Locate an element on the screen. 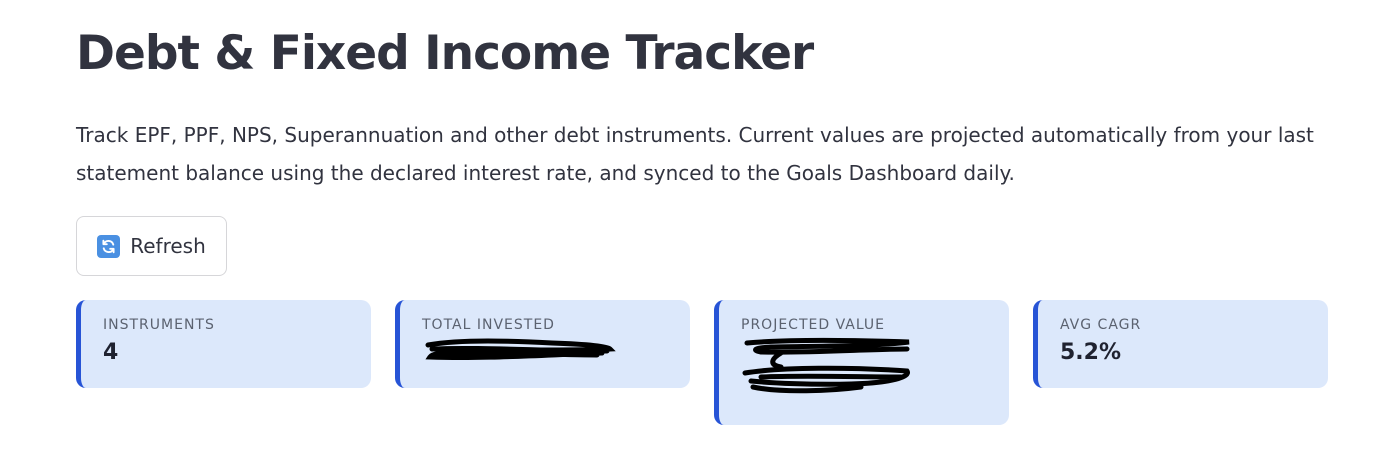 The width and height of the screenshot is (1392, 457). metric-card-projected-value: PROJECTED VALUE is located at coordinates (861, 362).